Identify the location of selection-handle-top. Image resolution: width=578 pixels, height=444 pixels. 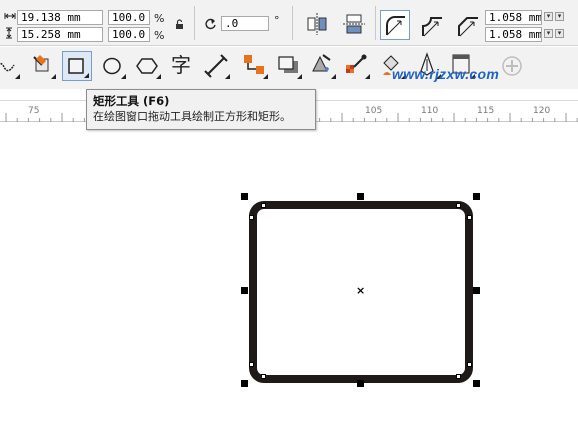
(360, 196).